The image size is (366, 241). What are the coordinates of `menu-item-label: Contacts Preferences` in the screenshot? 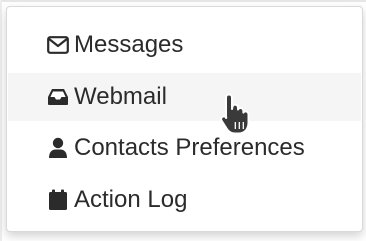 It's located at (189, 147).